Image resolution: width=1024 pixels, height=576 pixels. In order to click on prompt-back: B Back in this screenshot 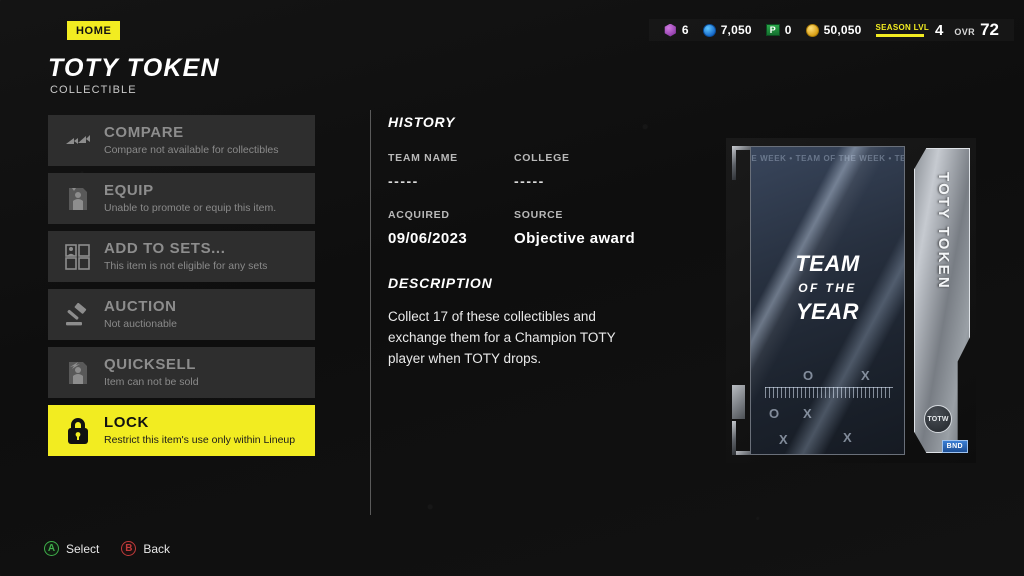, I will do `click(145, 548)`.